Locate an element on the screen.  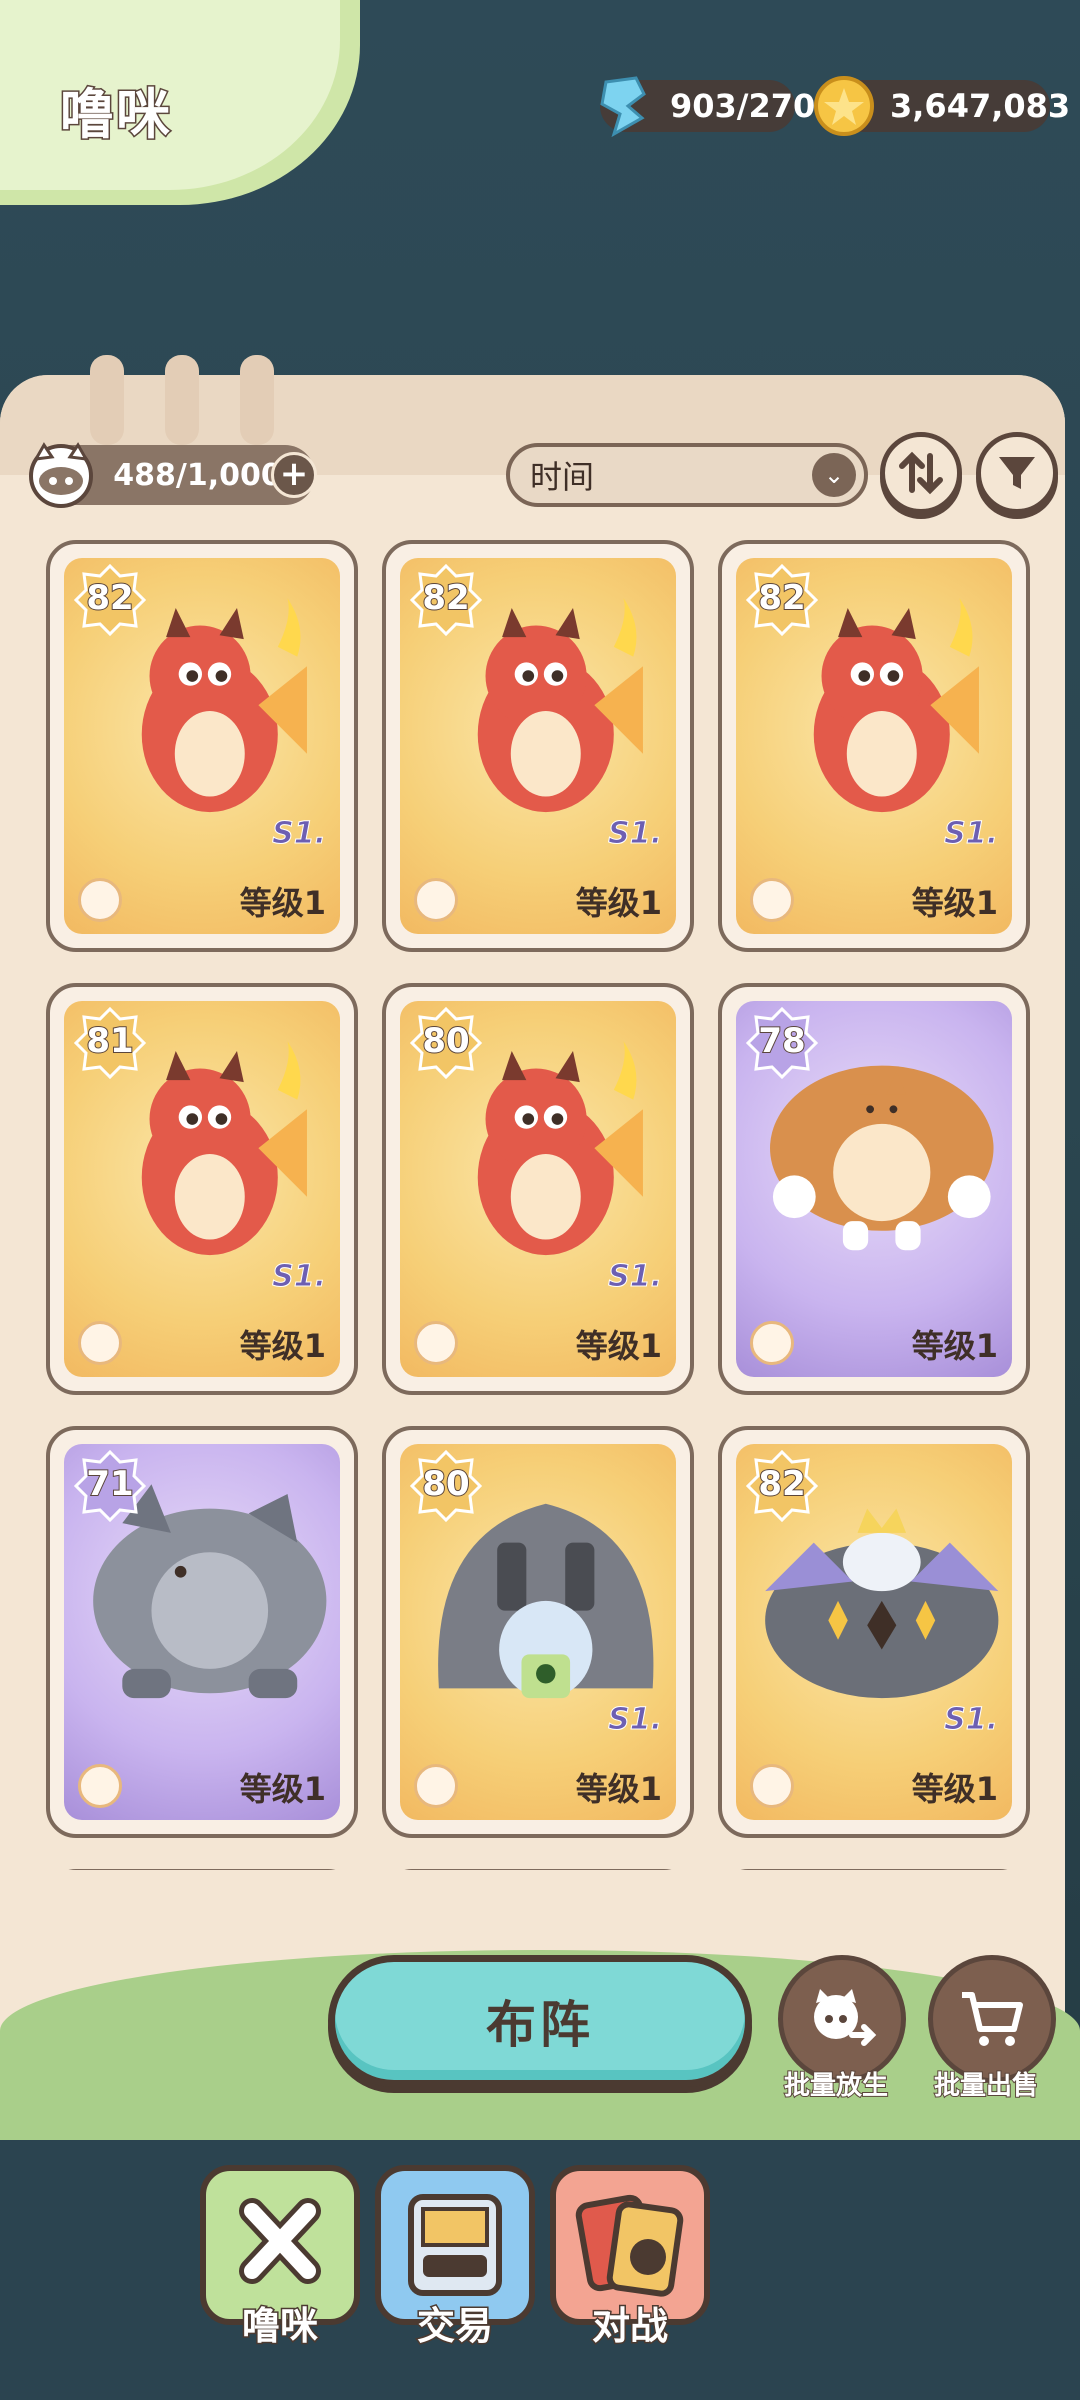
batch-release-button is located at coordinates (842, 2019).